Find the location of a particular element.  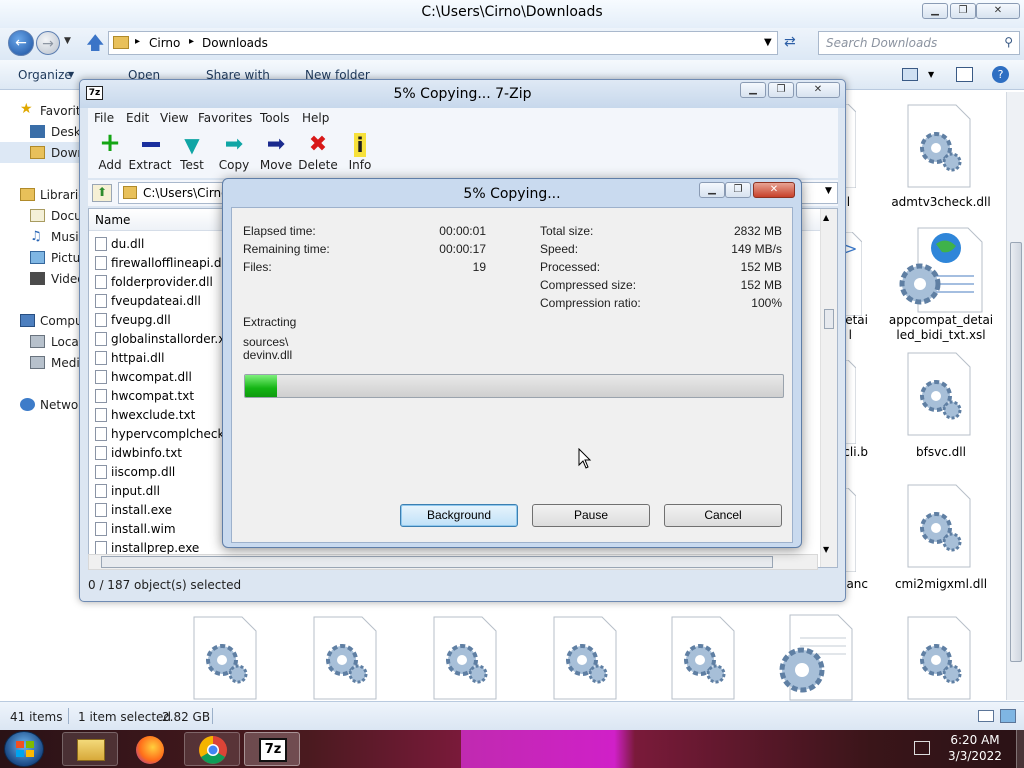

start-button is located at coordinates (24, 749).